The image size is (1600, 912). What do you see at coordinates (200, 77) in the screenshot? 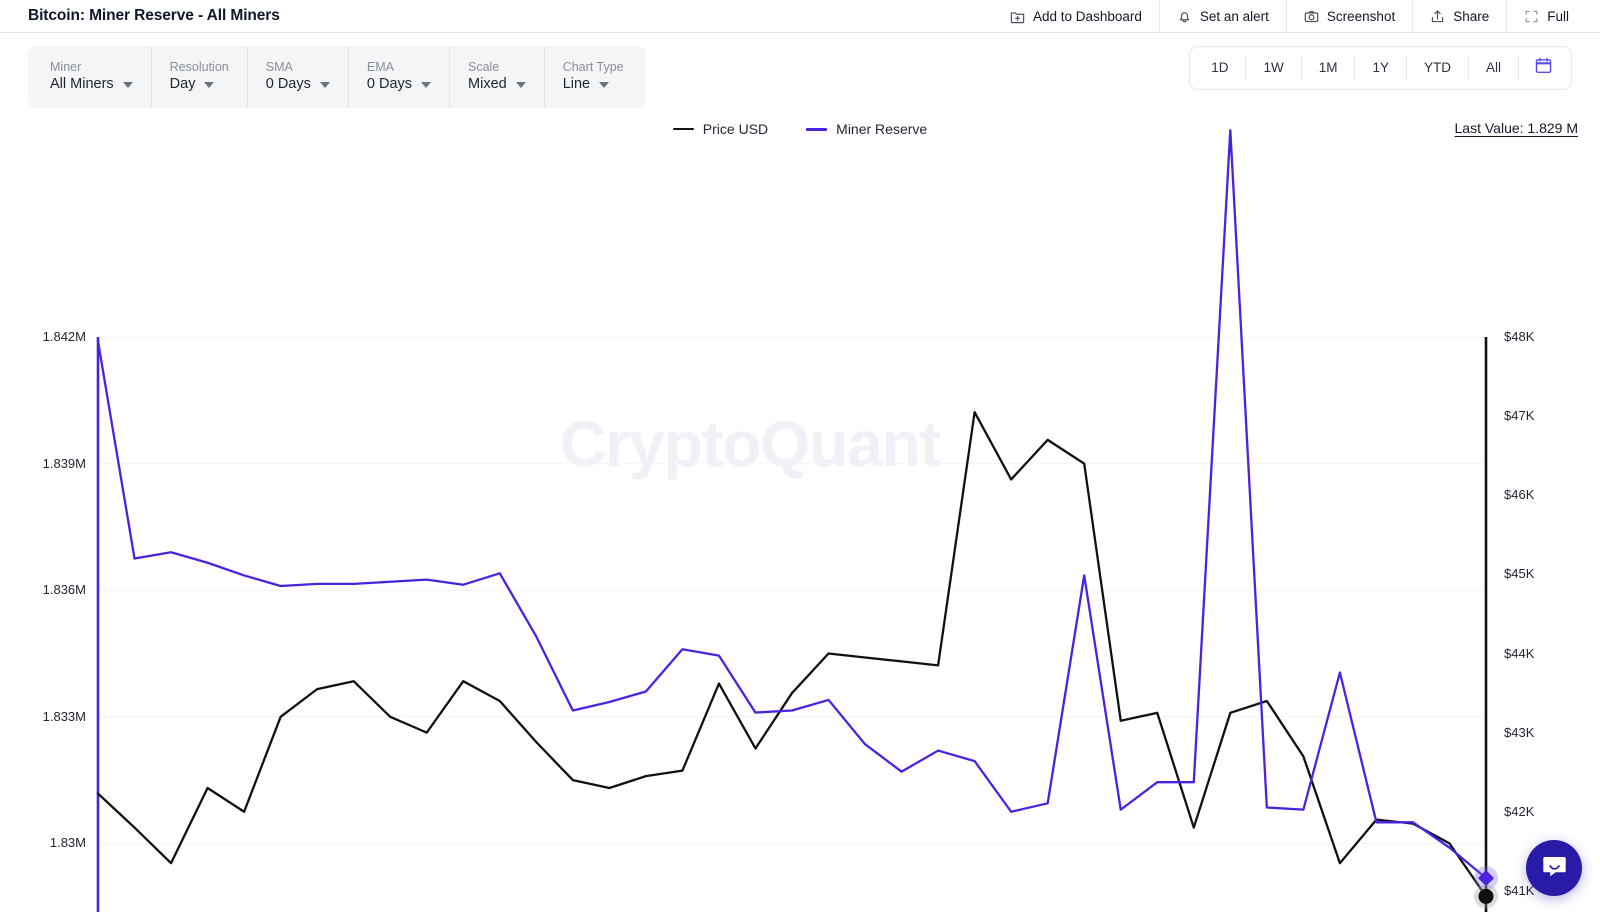
I see `selector-resolution: Resolution Day` at bounding box center [200, 77].